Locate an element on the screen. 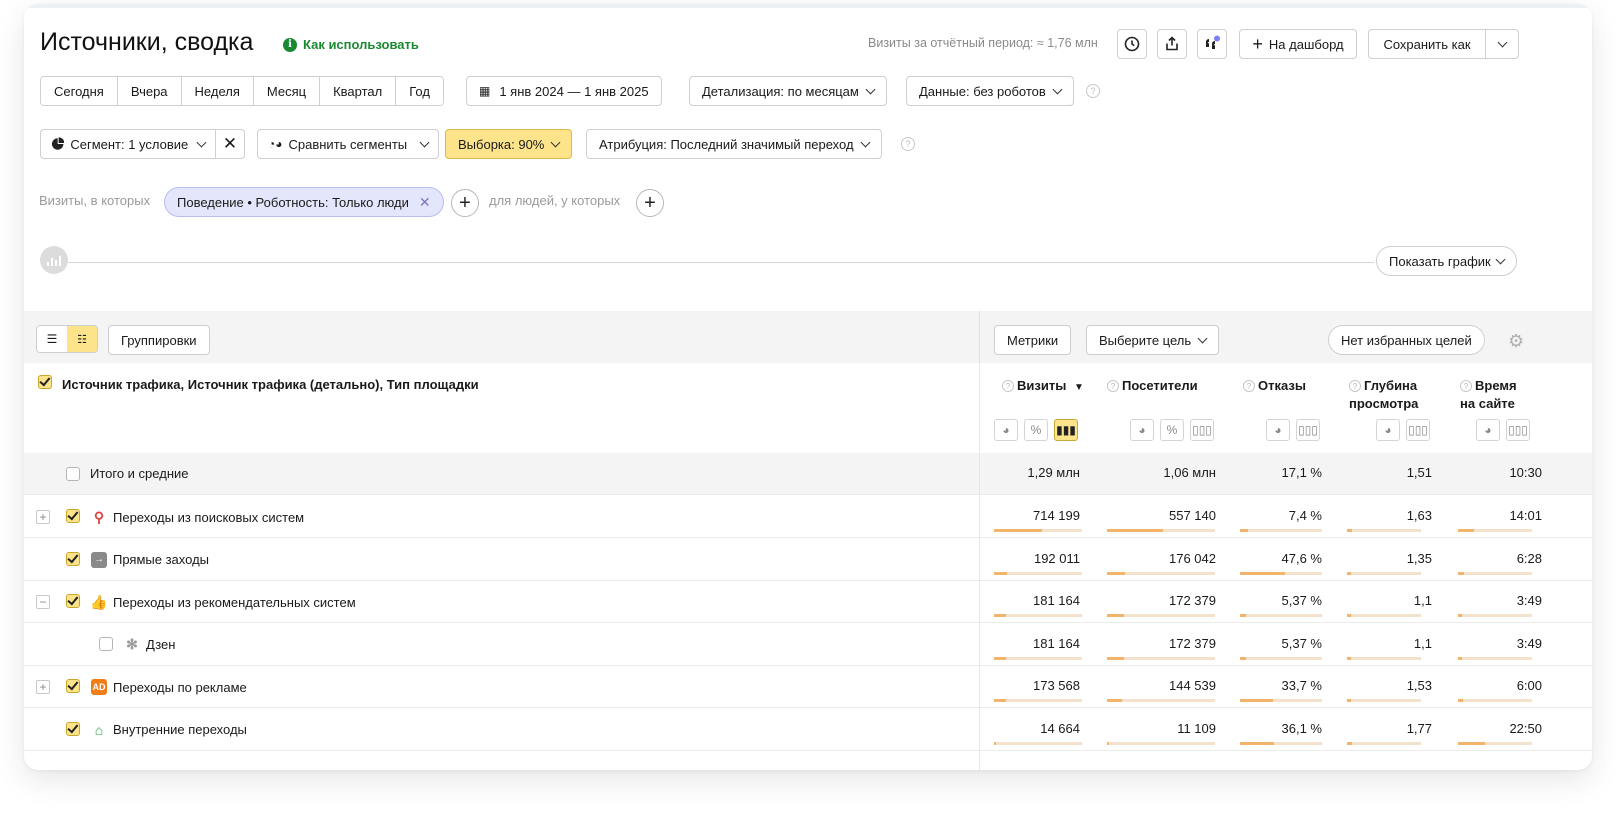 The width and height of the screenshot is (1616, 830). close-icon: ✕ is located at coordinates (425, 202).